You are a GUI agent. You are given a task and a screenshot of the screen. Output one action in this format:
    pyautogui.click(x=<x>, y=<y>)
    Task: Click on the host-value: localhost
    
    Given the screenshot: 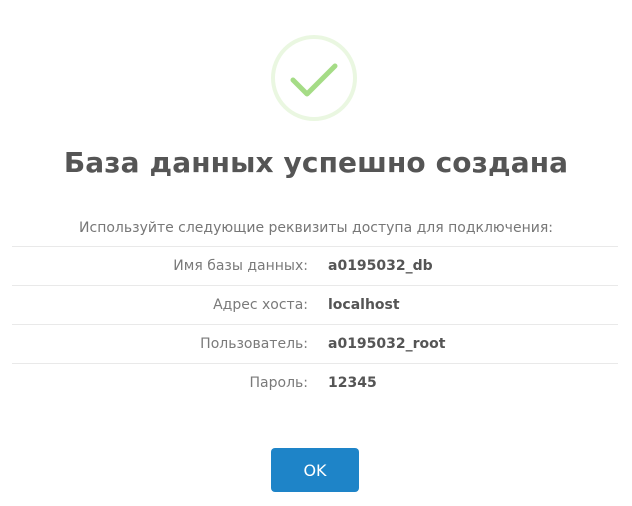 What is the action you would take?
    pyautogui.click(x=364, y=305)
    